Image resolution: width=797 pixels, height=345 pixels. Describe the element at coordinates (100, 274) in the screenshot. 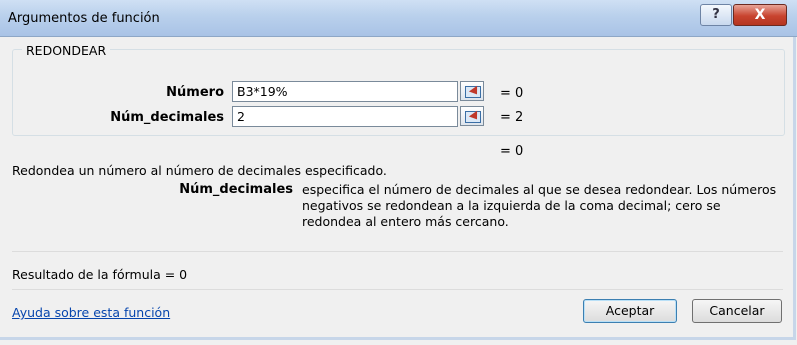

I see `formula-result: Resultado de la fórmula = 0` at that location.